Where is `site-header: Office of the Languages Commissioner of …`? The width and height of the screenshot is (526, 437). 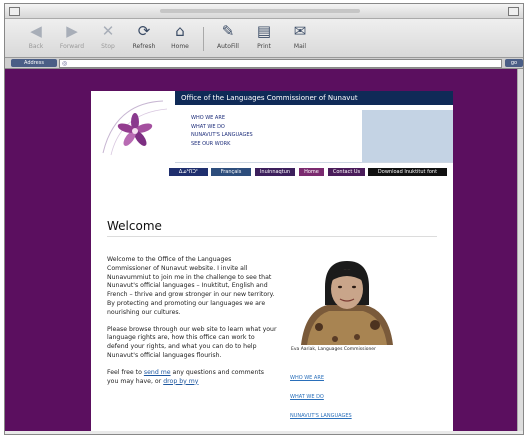 site-header: Office of the Languages Commissioner of … is located at coordinates (272, 133).